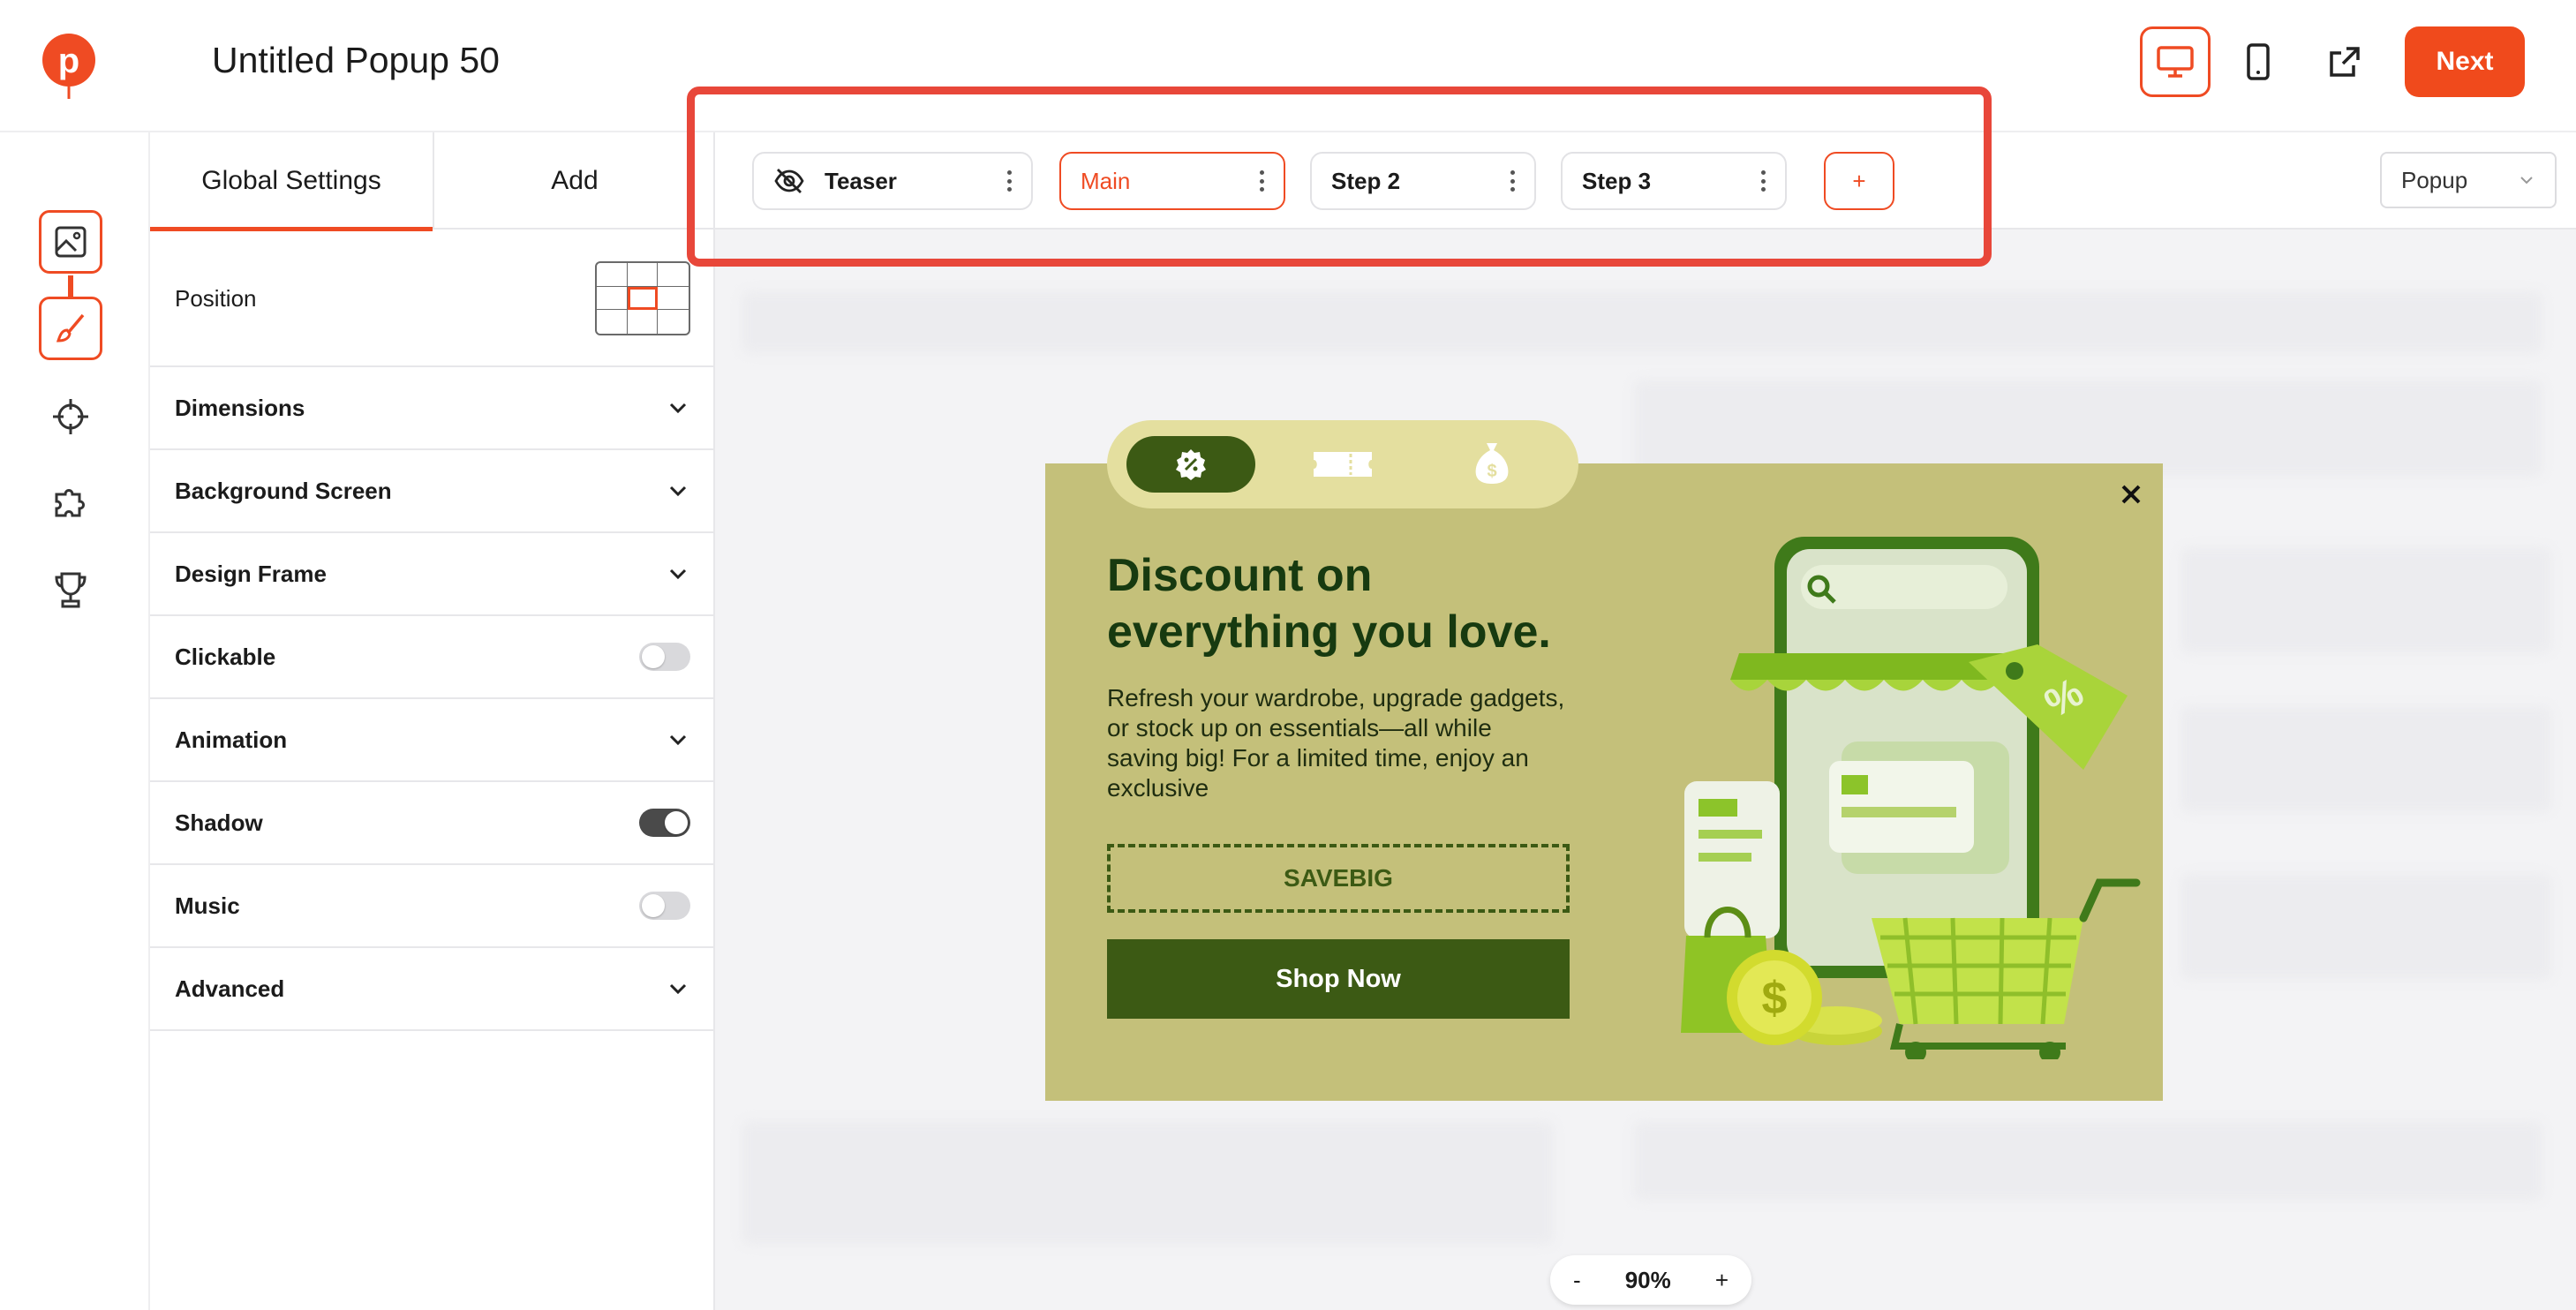 The image size is (2576, 1310). Describe the element at coordinates (1354, 603) in the screenshot. I see `popup-heading: Discount on everything you love.` at that location.